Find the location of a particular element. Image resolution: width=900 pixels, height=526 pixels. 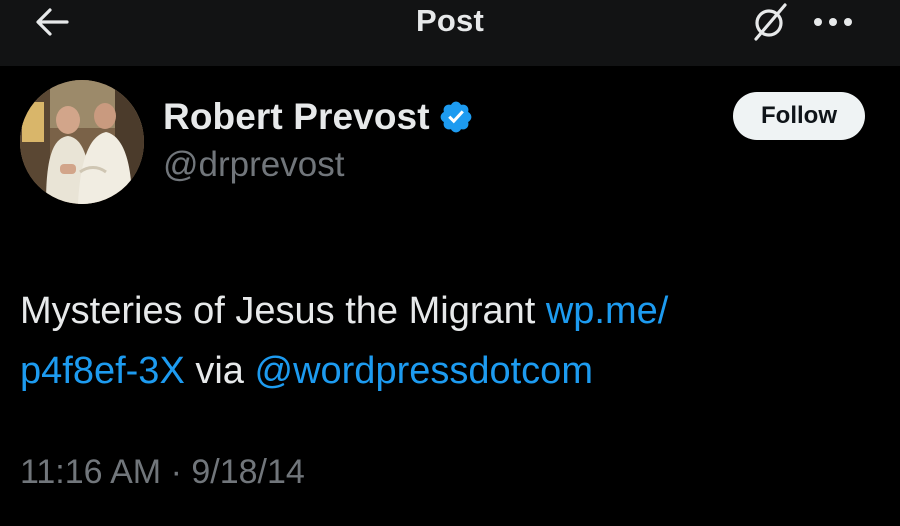

author-name-row: Robert Prevost is located at coordinates (318, 117).